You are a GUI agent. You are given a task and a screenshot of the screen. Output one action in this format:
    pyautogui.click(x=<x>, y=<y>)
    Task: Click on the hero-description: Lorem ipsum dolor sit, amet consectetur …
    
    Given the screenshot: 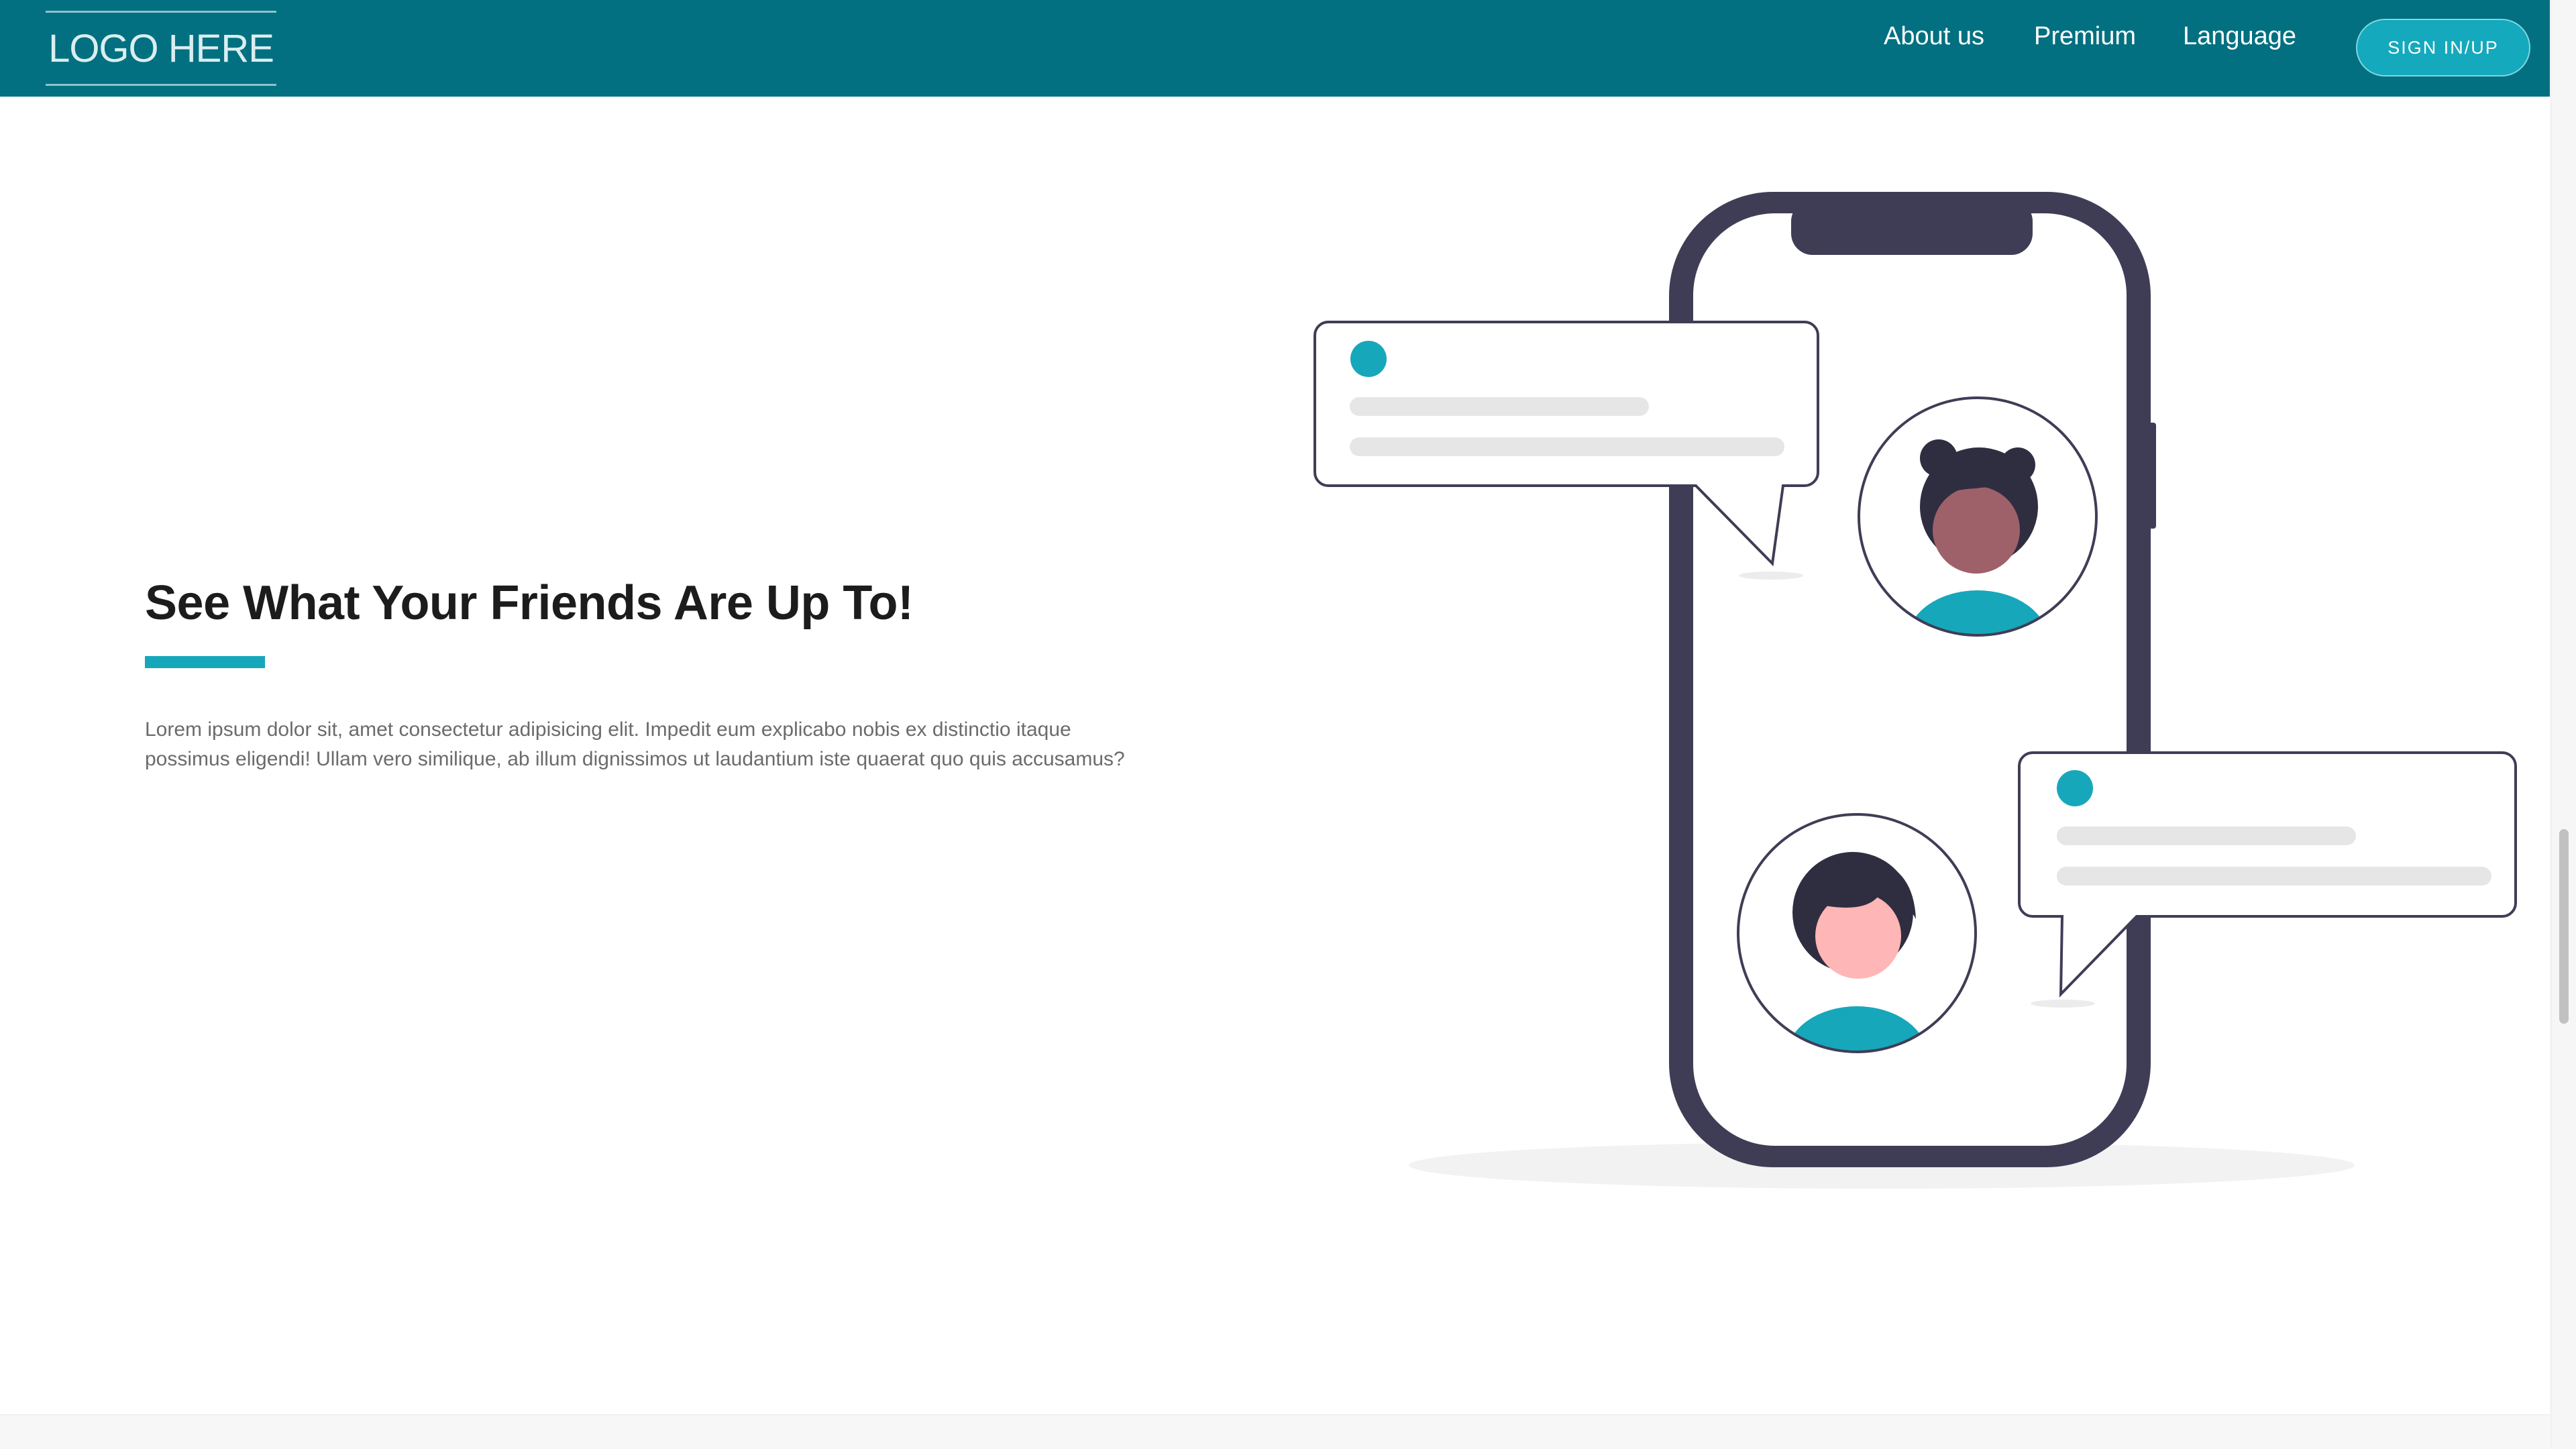 What is the action you would take?
    pyautogui.click(x=635, y=744)
    